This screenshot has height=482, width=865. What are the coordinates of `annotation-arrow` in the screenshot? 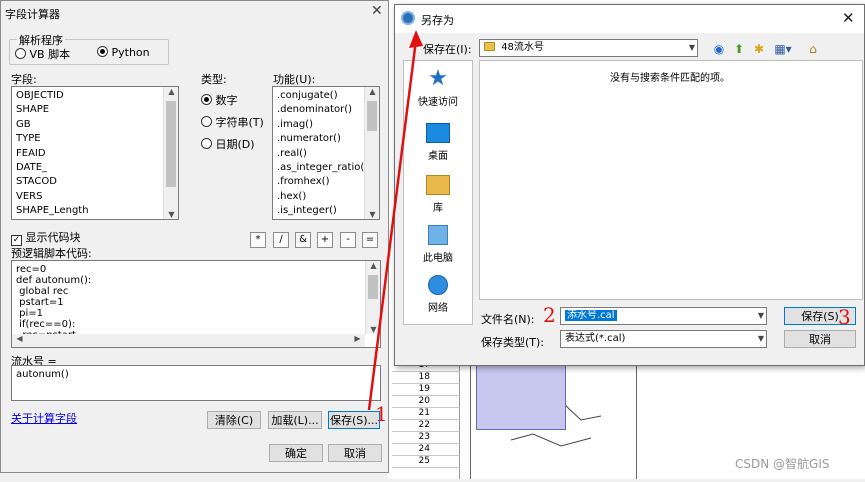 It's located at (395, 220).